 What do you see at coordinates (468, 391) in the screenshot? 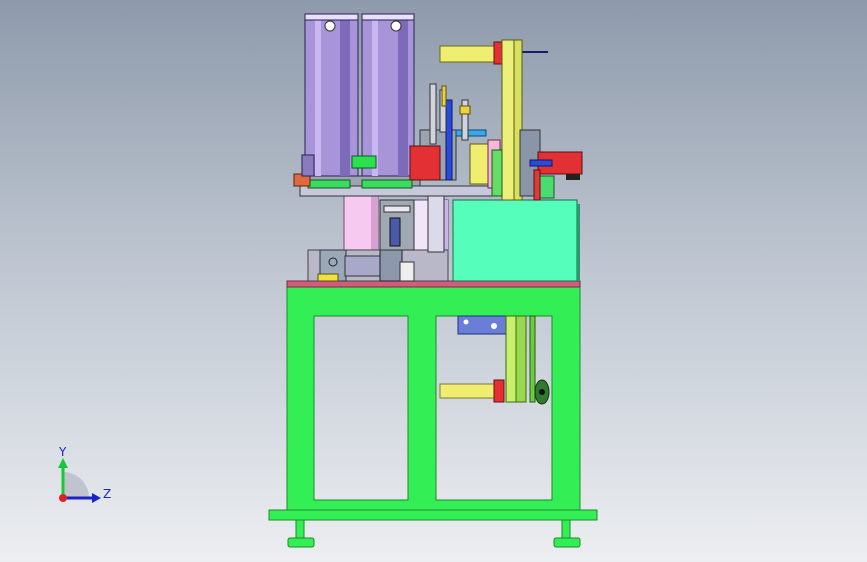
I see `lower-motor` at bounding box center [468, 391].